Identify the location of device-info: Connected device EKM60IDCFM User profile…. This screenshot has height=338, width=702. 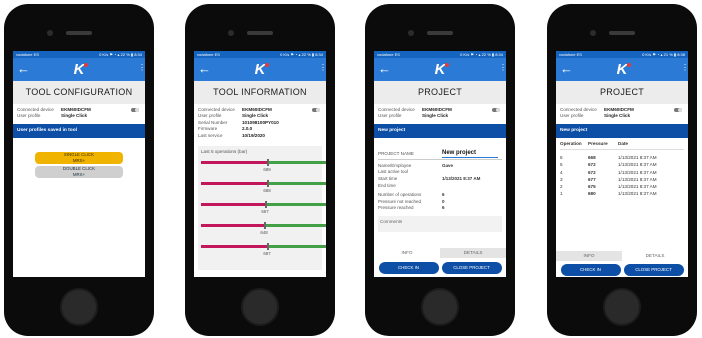
(440, 112).